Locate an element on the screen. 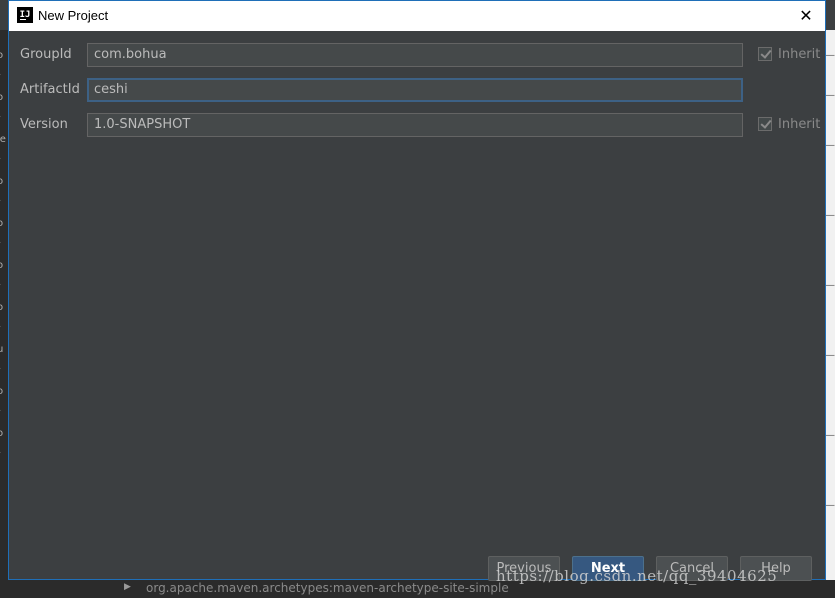 Image resolution: width=835 pixels, height=598 pixels. dialog-title: New Project is located at coordinates (73, 15).